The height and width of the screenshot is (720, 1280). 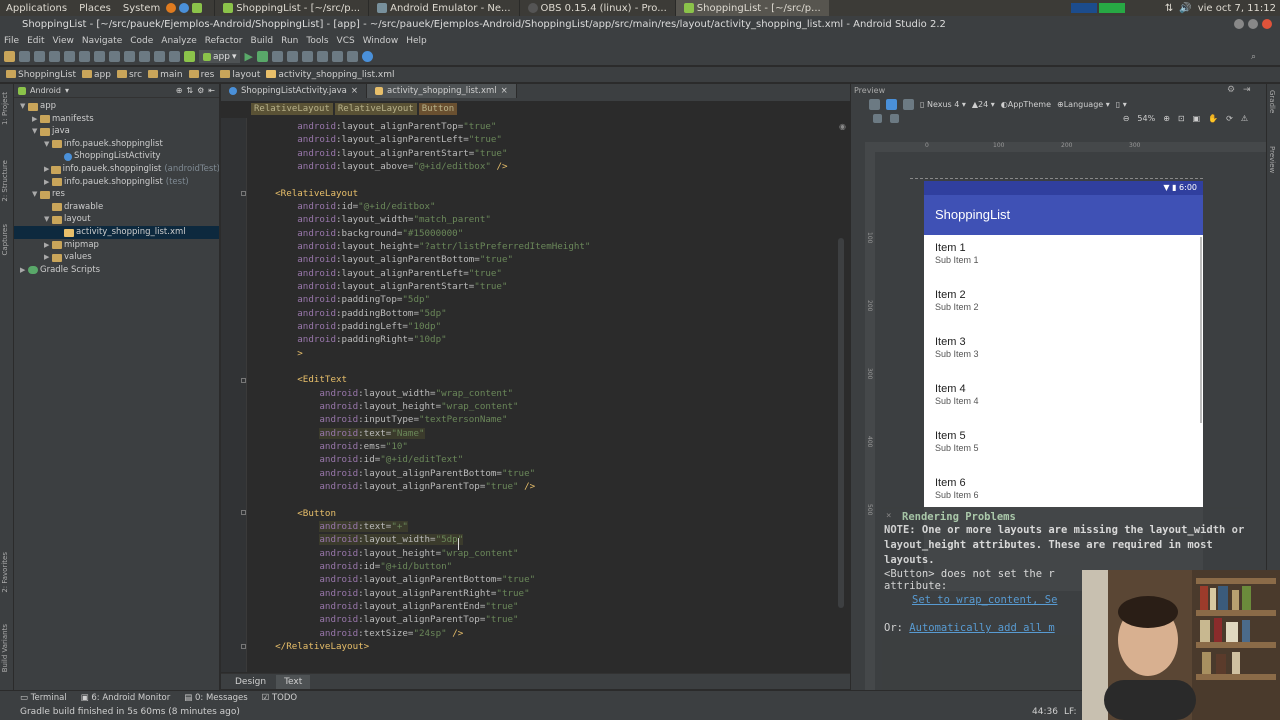 I want to click on code-line: </RelativeLayout>, so click(x=311, y=646).